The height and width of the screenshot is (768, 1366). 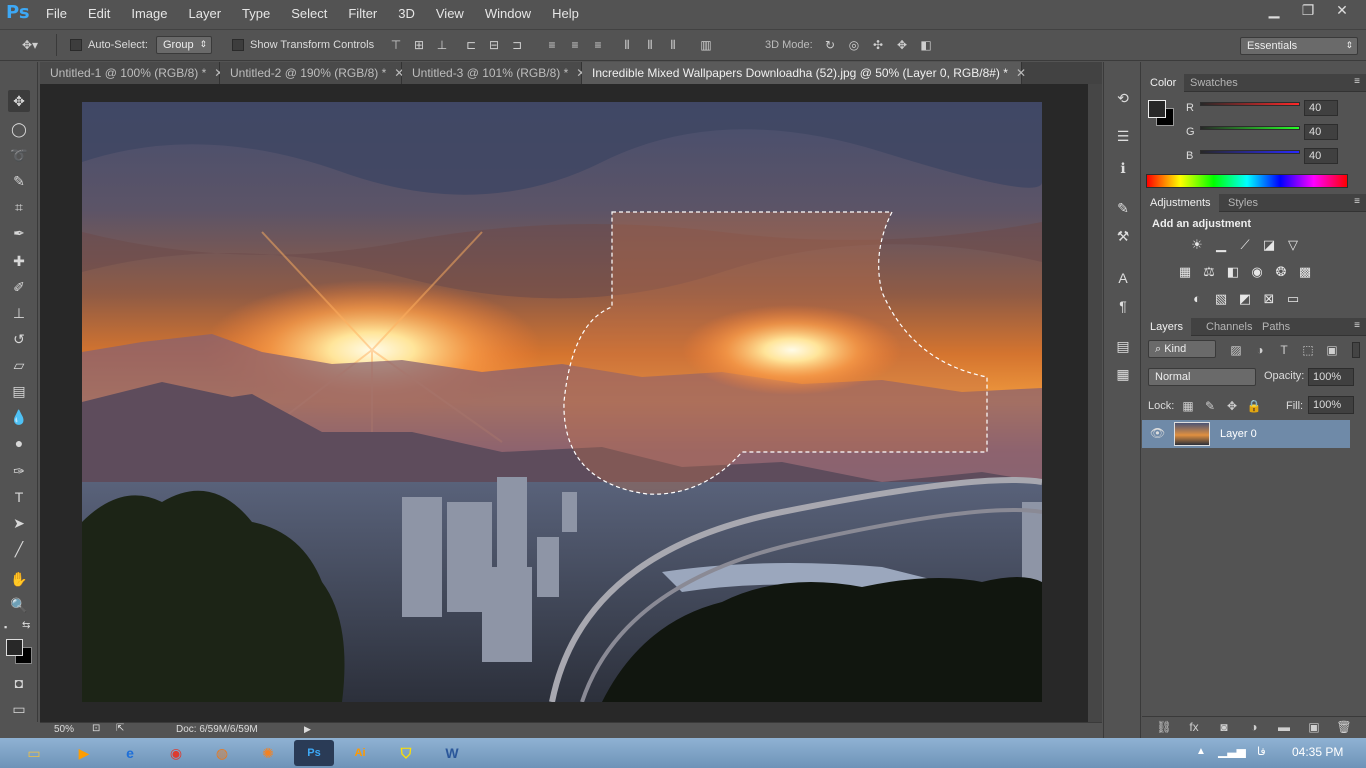 I want to click on foreground-color-swatch, so click(x=14, y=647).